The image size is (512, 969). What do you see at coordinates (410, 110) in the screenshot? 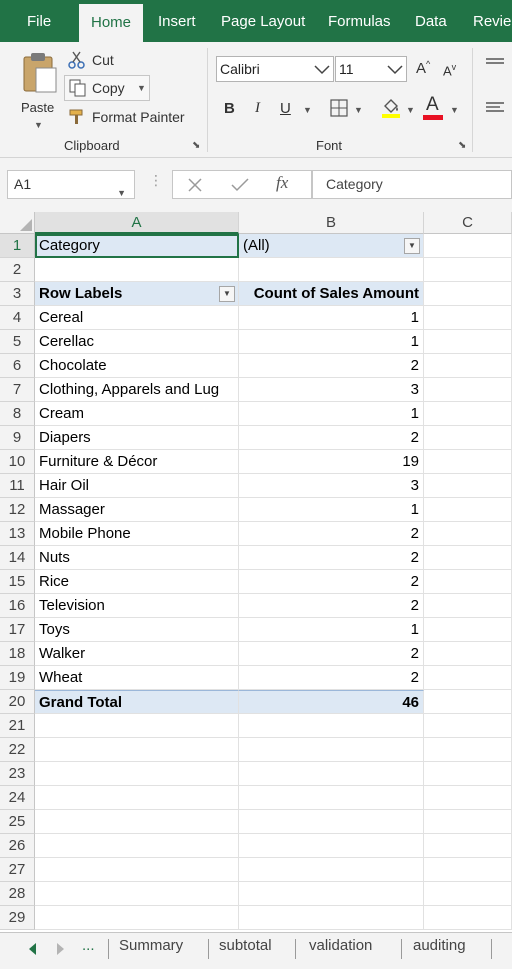
I see `fill-color-dropdown-icon: ▼` at bounding box center [410, 110].